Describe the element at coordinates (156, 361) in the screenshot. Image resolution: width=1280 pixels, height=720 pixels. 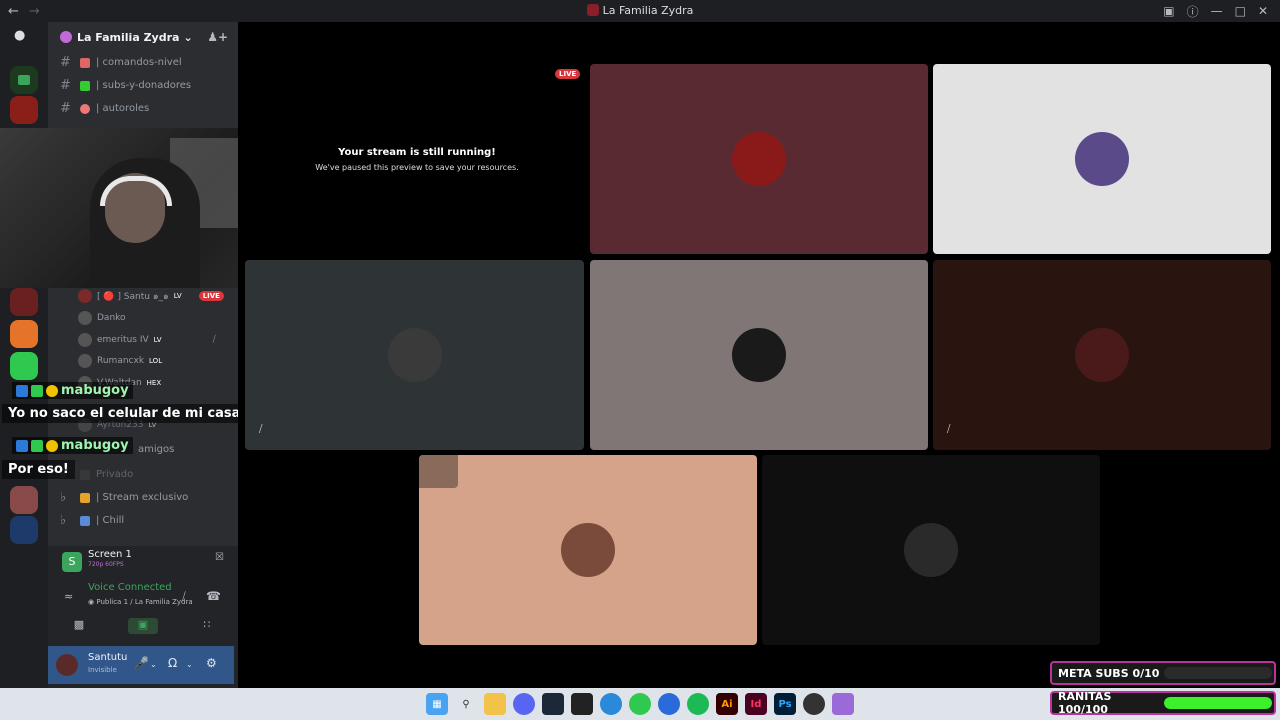
I see `user-badge: LOL` at that location.